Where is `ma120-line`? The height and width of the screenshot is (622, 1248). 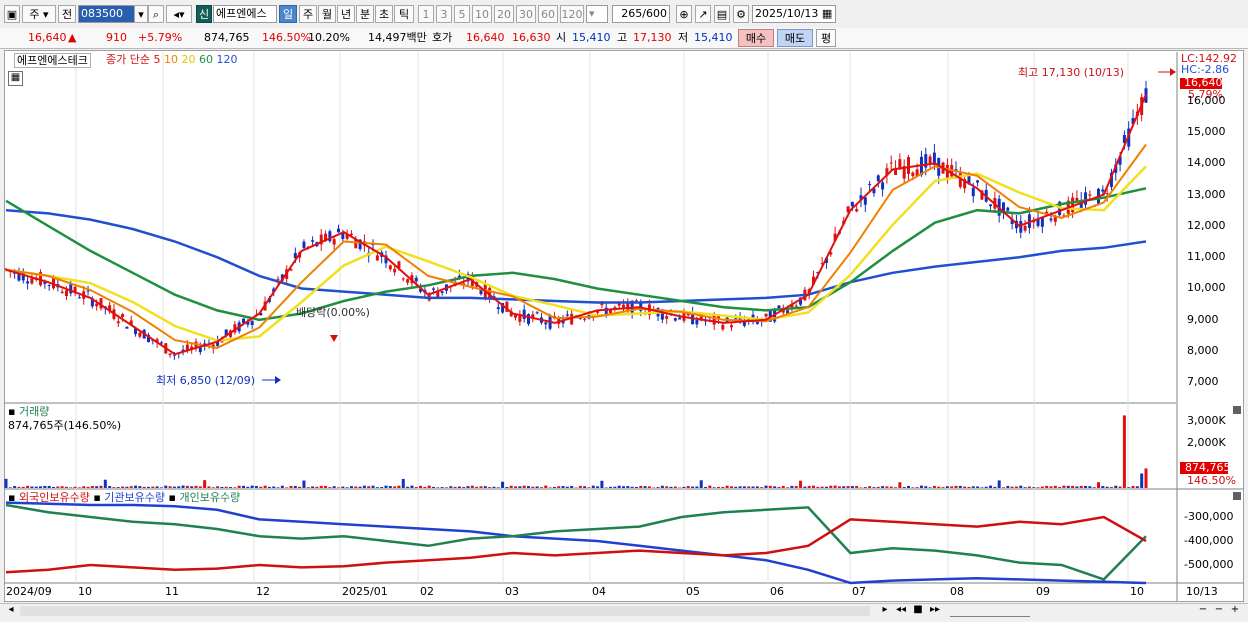
ma120-line is located at coordinates (576, 256).